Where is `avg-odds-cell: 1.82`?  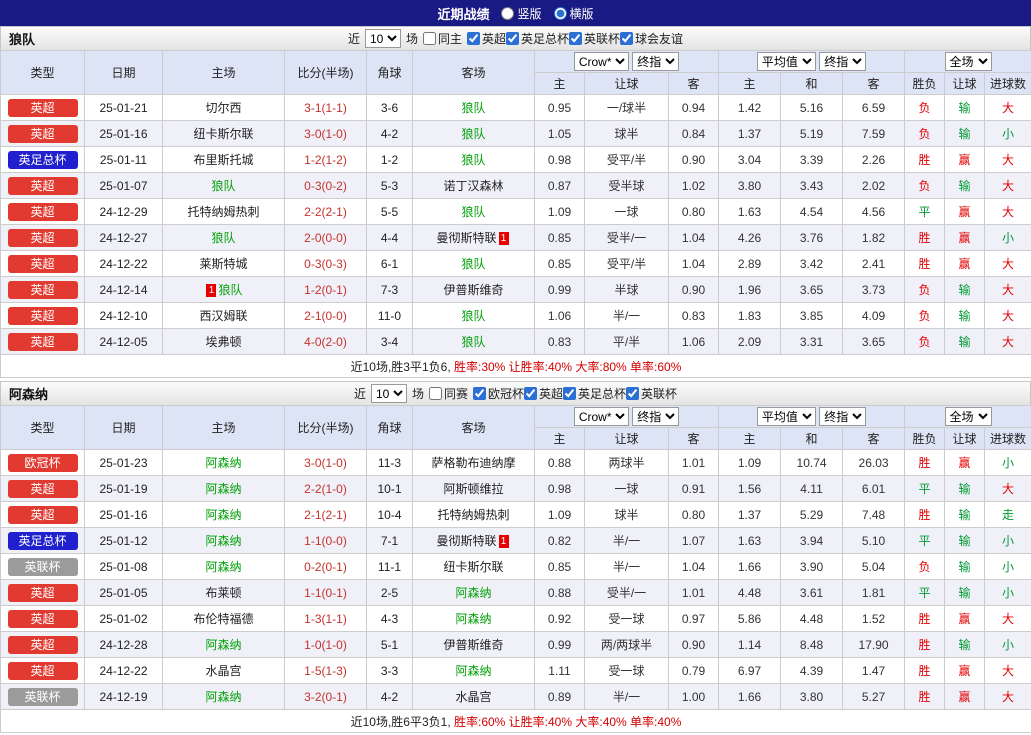 avg-odds-cell: 1.82 is located at coordinates (874, 237).